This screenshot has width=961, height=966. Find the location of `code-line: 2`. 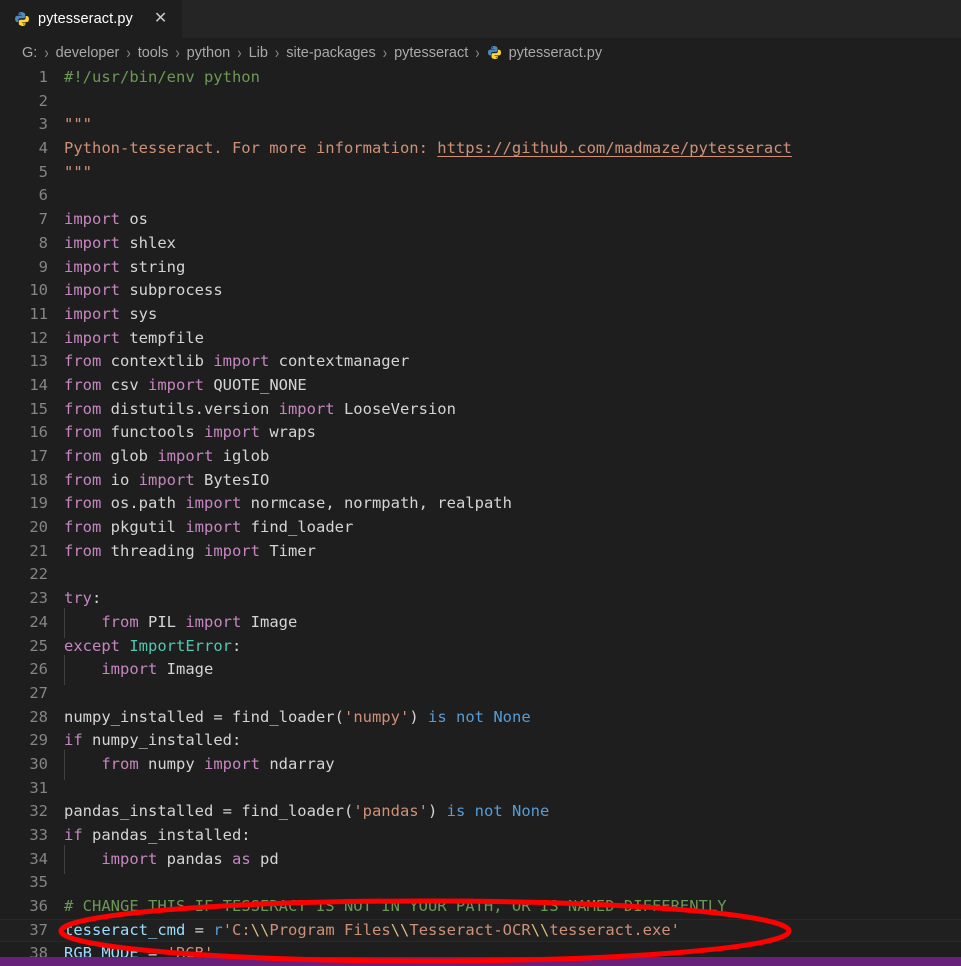

code-line: 2 is located at coordinates (480, 102).